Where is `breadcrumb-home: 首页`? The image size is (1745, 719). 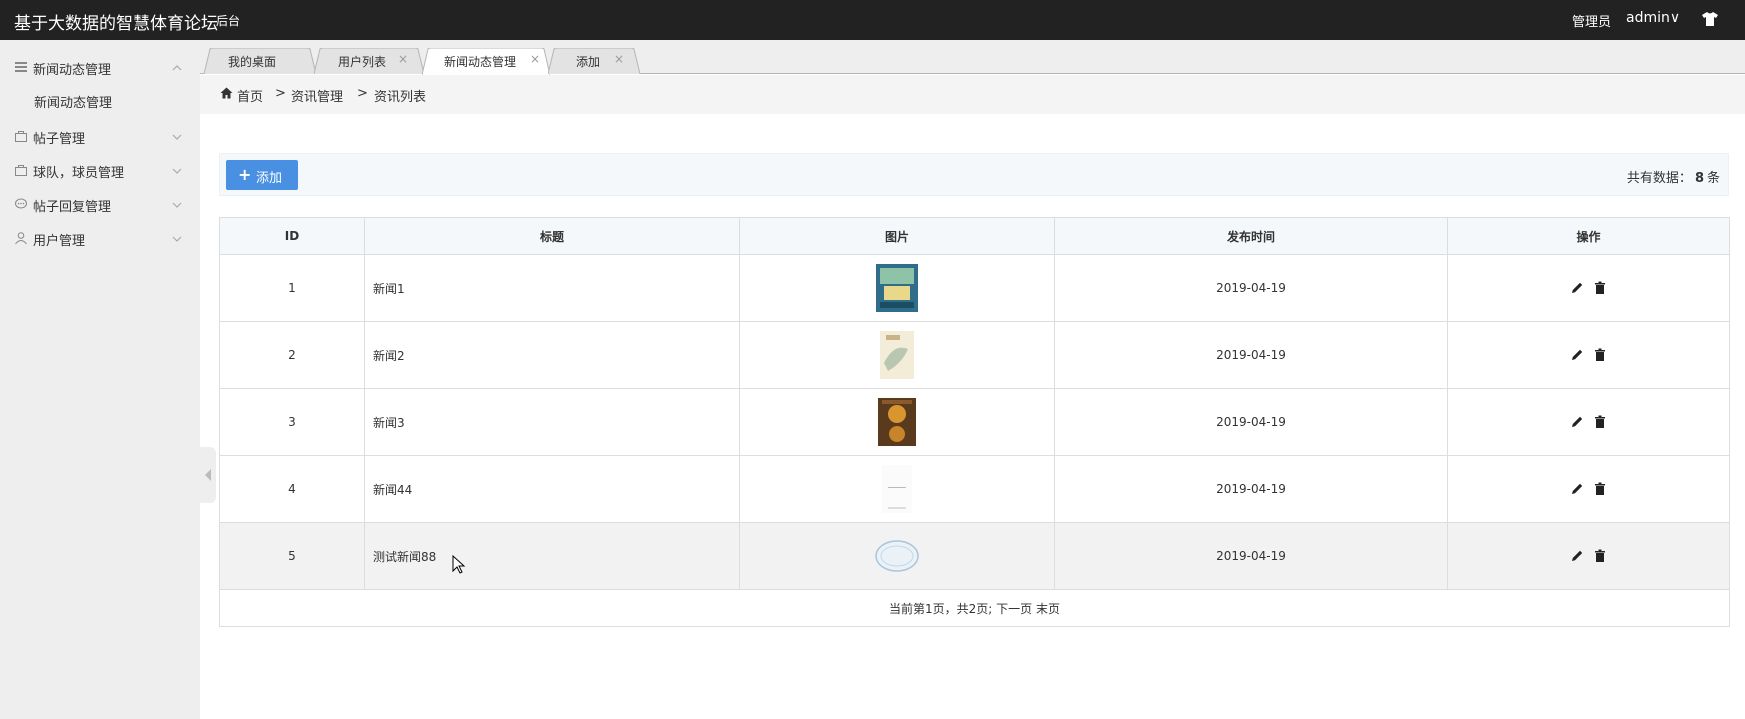
breadcrumb-home: 首页 is located at coordinates (250, 95).